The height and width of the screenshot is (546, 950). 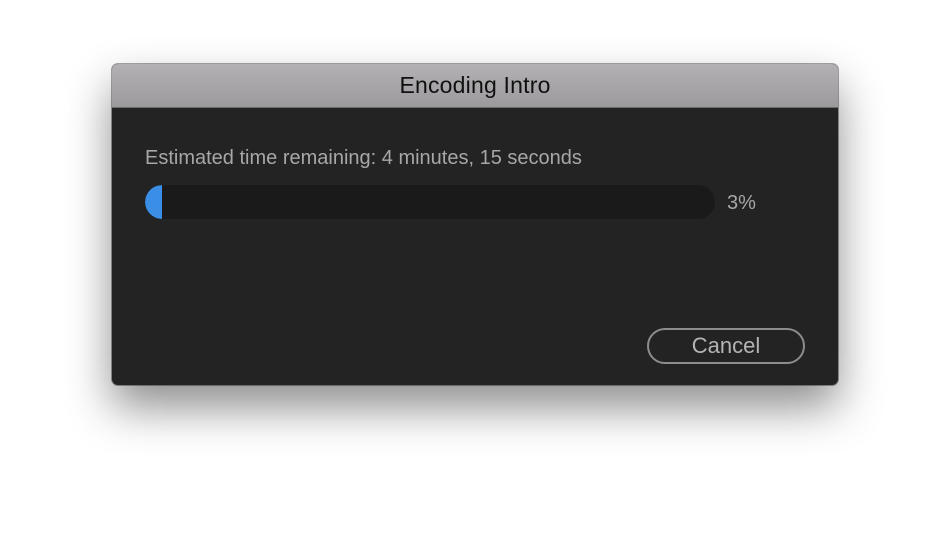 I want to click on progress-bar, so click(x=430, y=202).